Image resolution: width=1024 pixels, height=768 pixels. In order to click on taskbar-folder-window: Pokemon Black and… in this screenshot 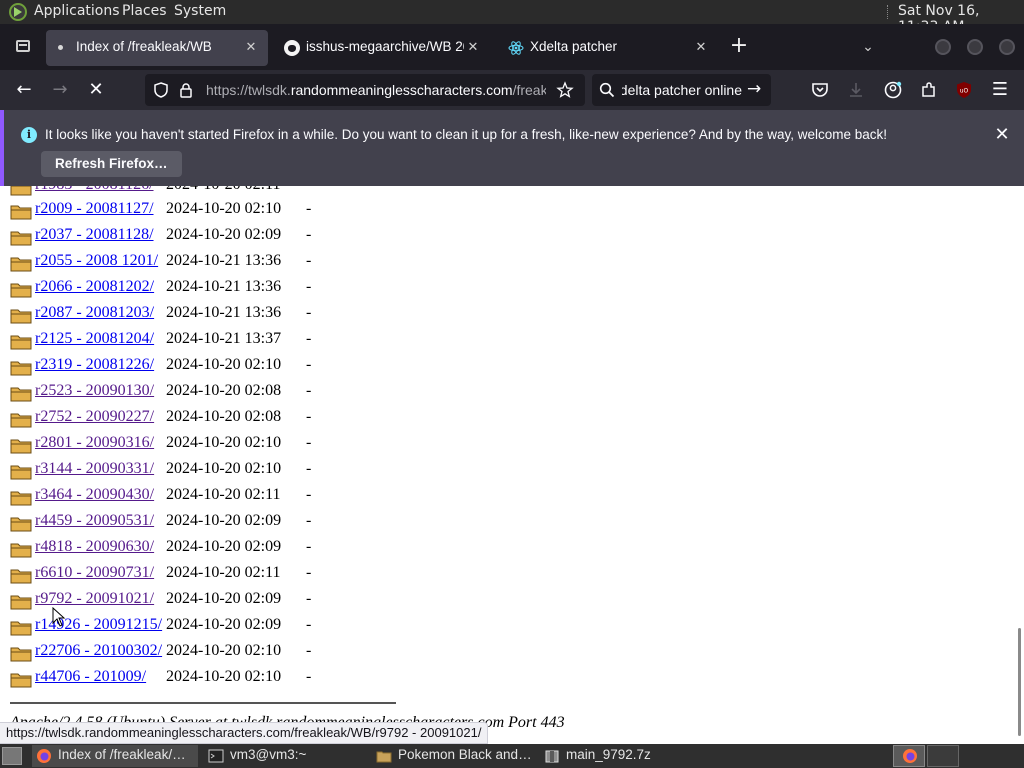, I will do `click(455, 756)`.